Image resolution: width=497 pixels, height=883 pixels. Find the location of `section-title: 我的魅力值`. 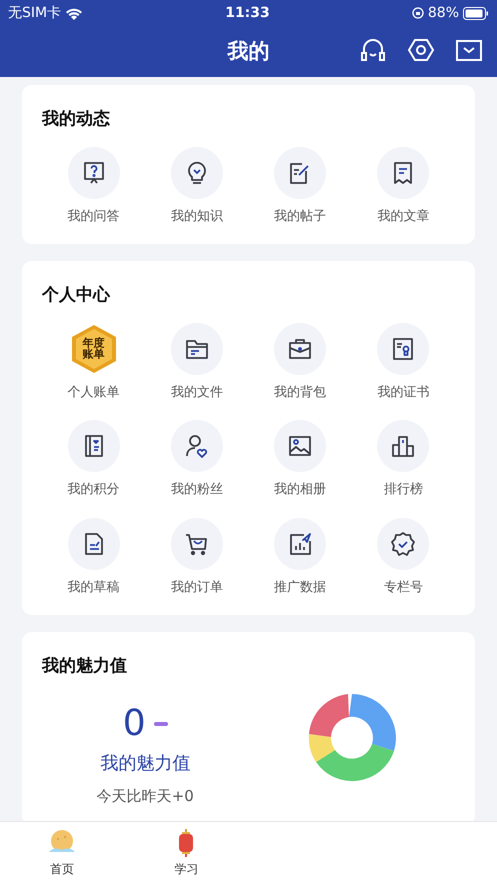

section-title: 我的魅力值 is located at coordinates (85, 666).